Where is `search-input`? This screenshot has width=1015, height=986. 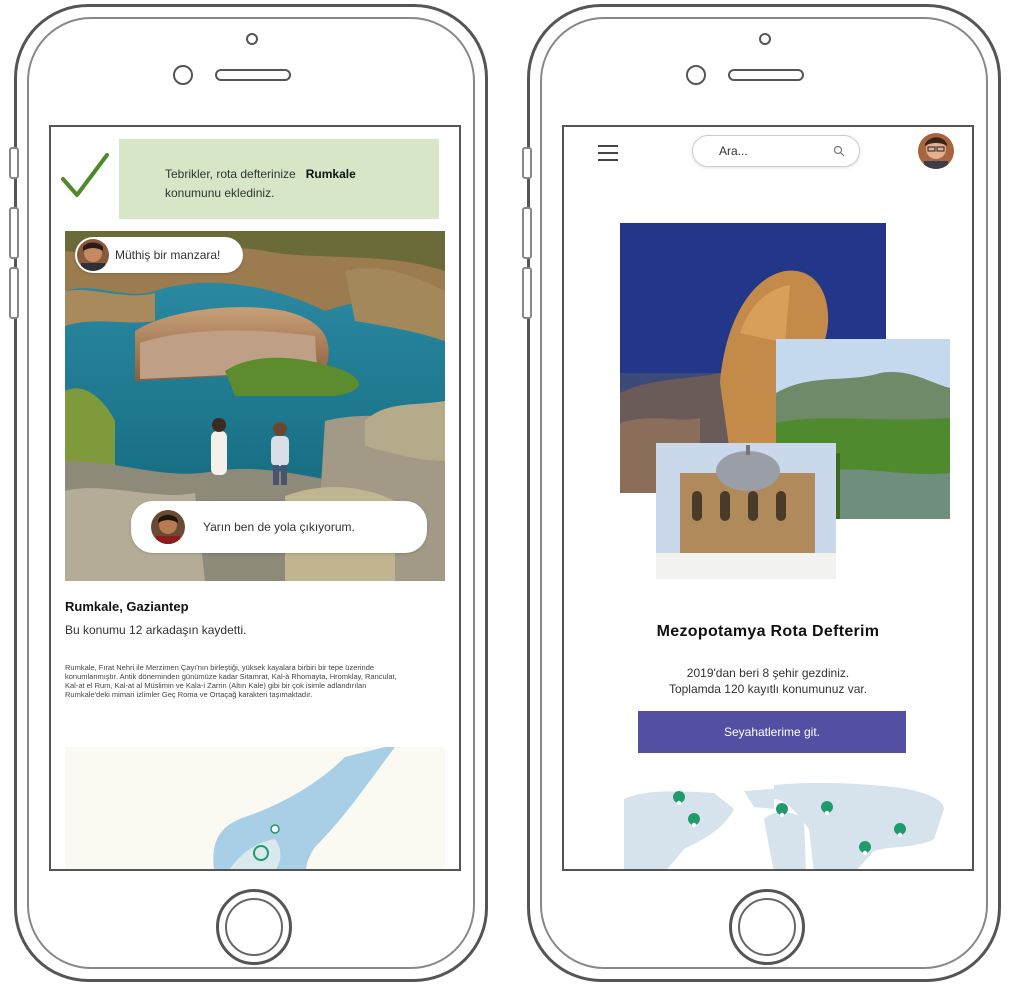
search-input is located at coordinates (769, 151).